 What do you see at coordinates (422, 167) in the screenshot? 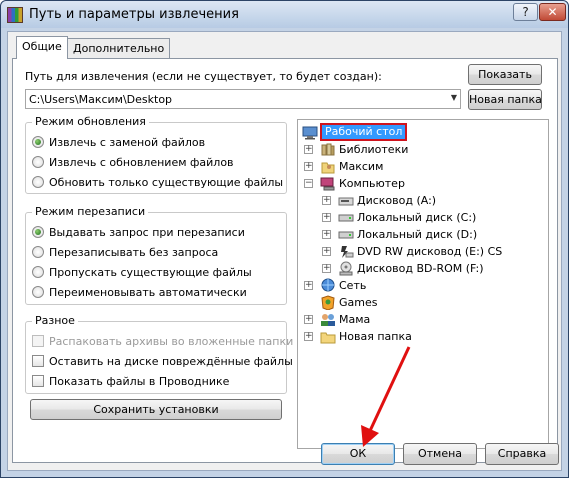
I see `tree-node-user: + Максим` at bounding box center [422, 167].